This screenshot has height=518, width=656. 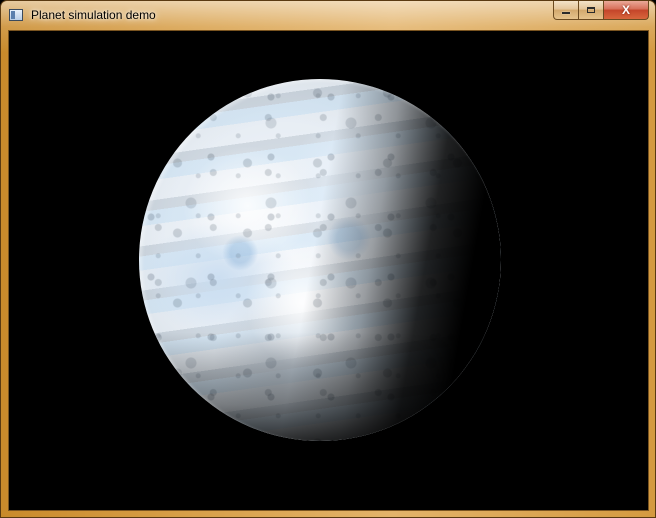 What do you see at coordinates (328, 16) in the screenshot?
I see `title-bar: Planet simulation demo X` at bounding box center [328, 16].